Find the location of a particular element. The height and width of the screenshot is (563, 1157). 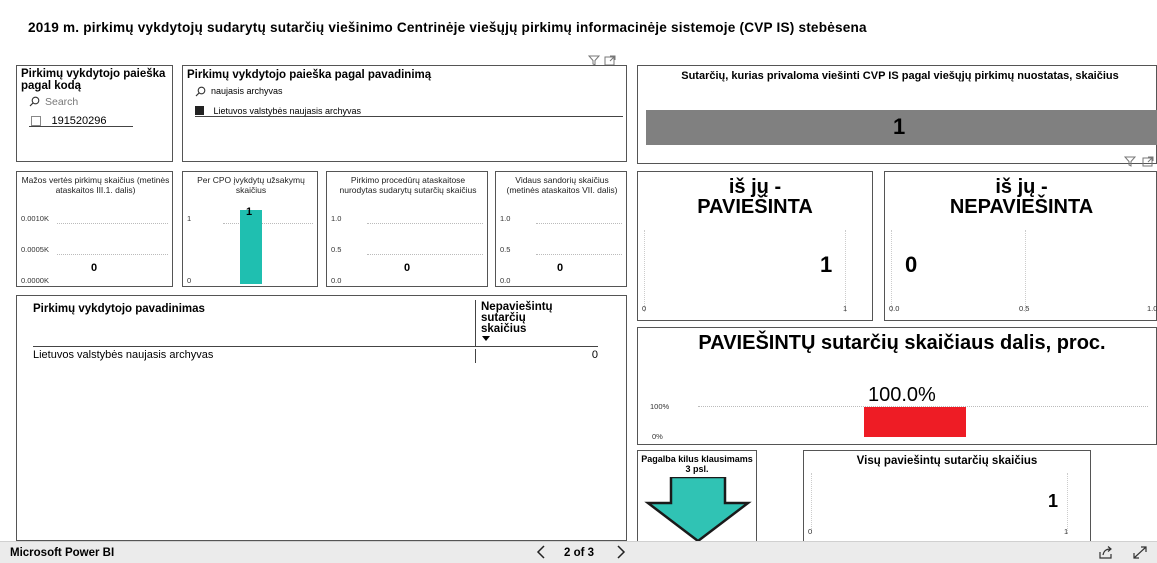

name-item-checkbox is located at coordinates (199, 111).